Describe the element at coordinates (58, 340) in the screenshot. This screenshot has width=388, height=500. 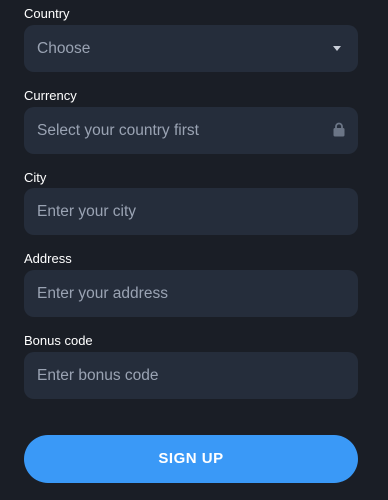
I see `bonus-code-label: Bonus code` at that location.